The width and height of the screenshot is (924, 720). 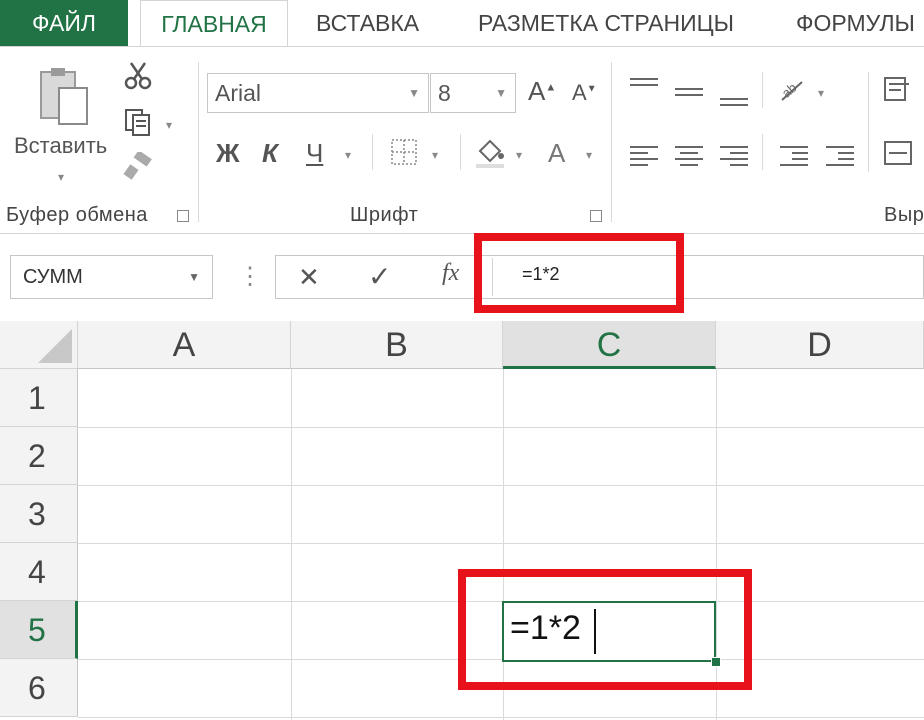 What do you see at coordinates (238, 93) in the screenshot?
I see `font-name-value: Arial` at bounding box center [238, 93].